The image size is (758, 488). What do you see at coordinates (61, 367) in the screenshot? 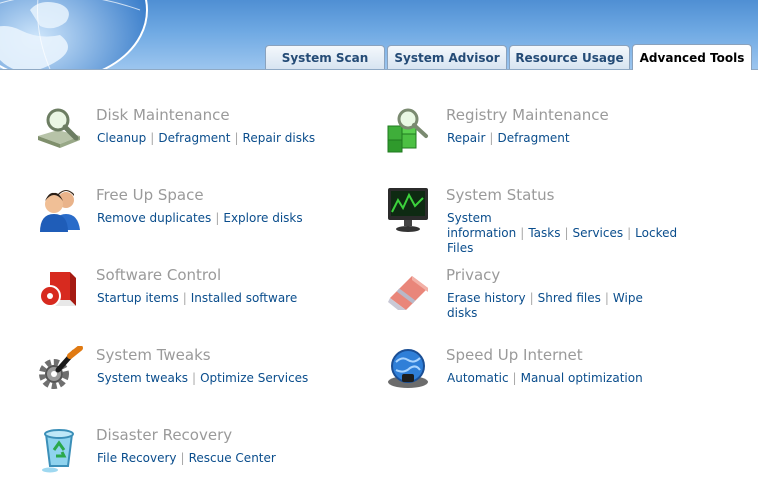
I see `gear-screwdriver-icon` at bounding box center [61, 367].